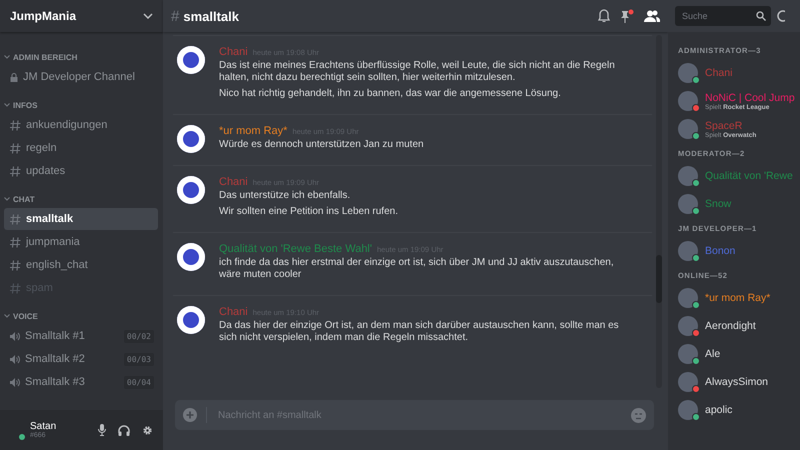  Describe the element at coordinates (285, 196) in the screenshot. I see `message-text: Das unterstütze ich ebenfalls.` at that location.